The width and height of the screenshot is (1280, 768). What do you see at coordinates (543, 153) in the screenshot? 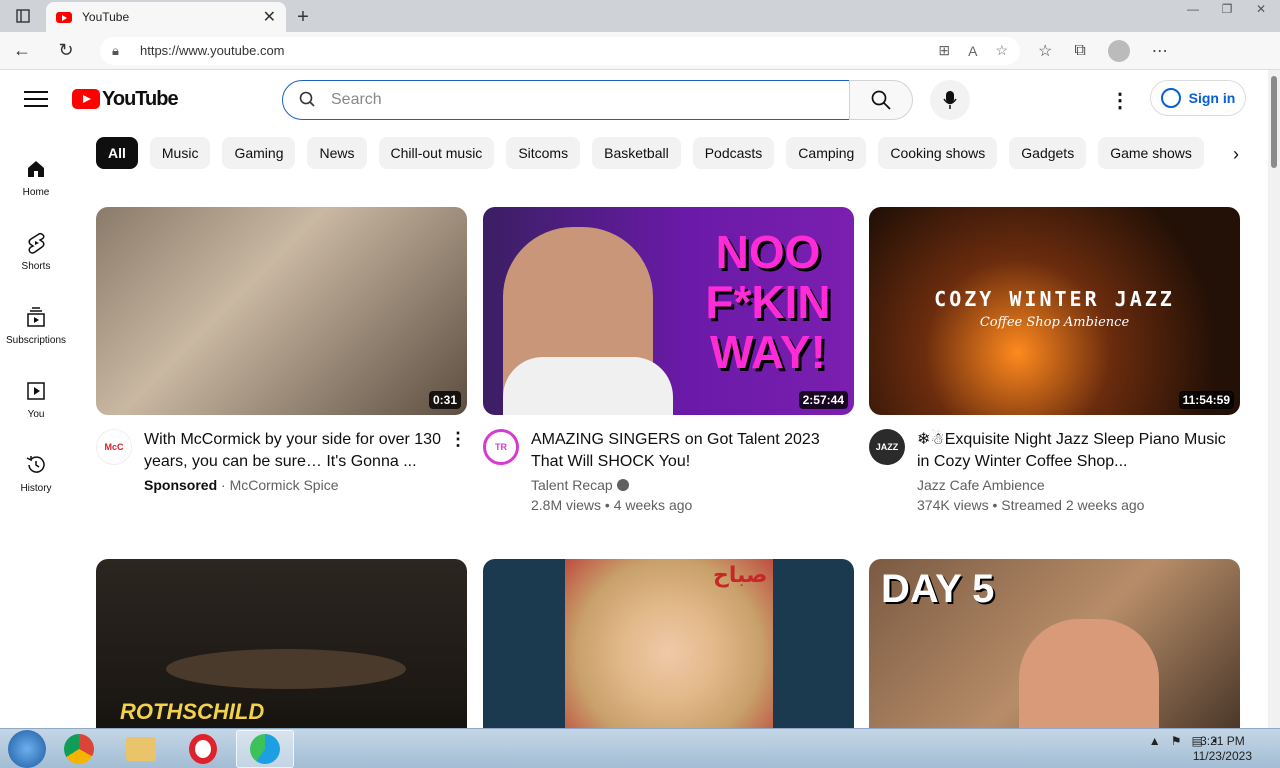
I see `chip-sitcoms: Sitcoms` at bounding box center [543, 153].